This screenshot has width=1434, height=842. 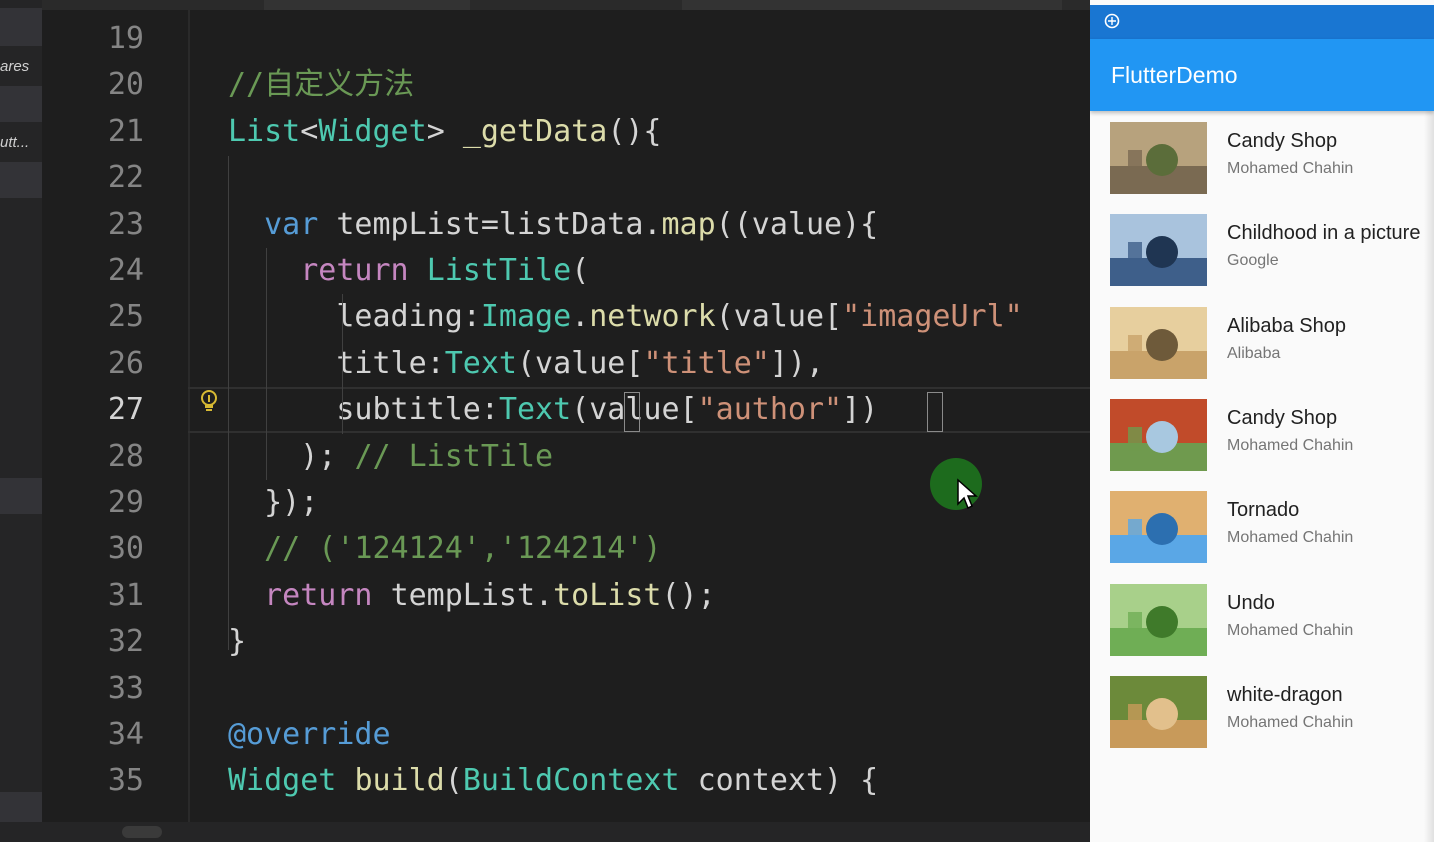 What do you see at coordinates (228, 403) in the screenshot?
I see `indent-guide` at bounding box center [228, 403].